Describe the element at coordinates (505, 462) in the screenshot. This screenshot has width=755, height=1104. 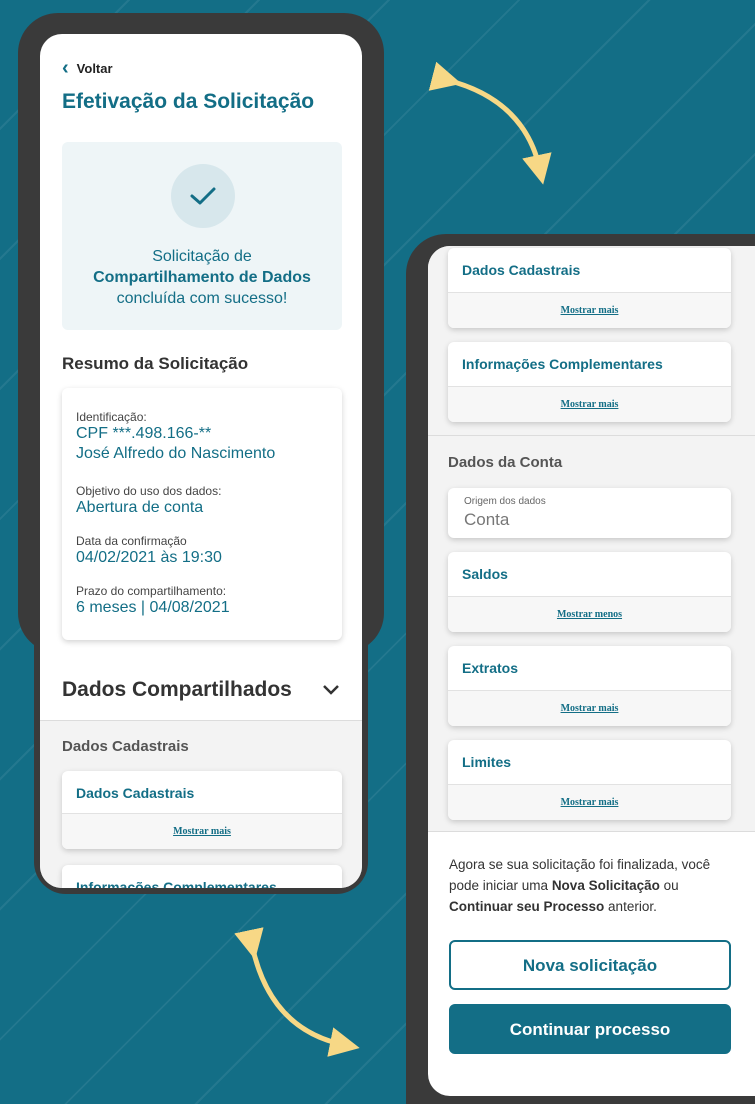
I see `account-heading: Dados da Conta` at that location.